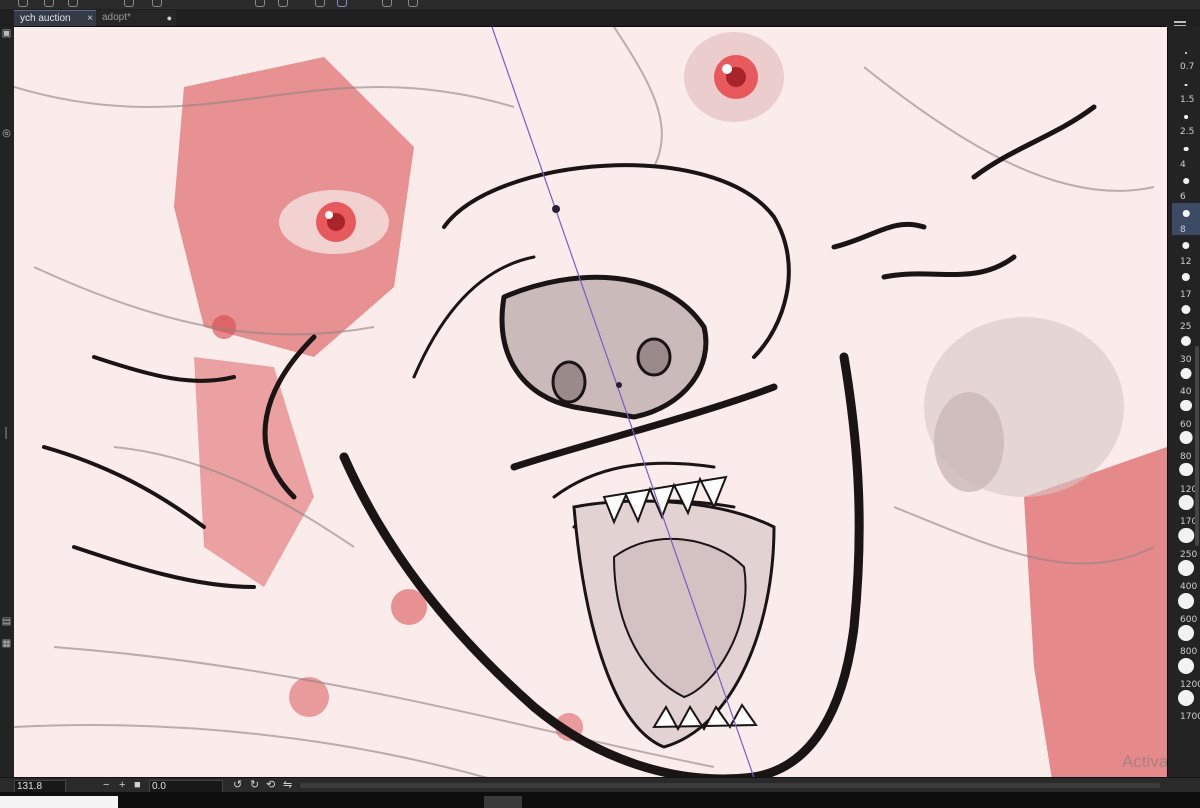 This screenshot has height=808, width=1200. I want to click on redo-icon, so click(157, 3).